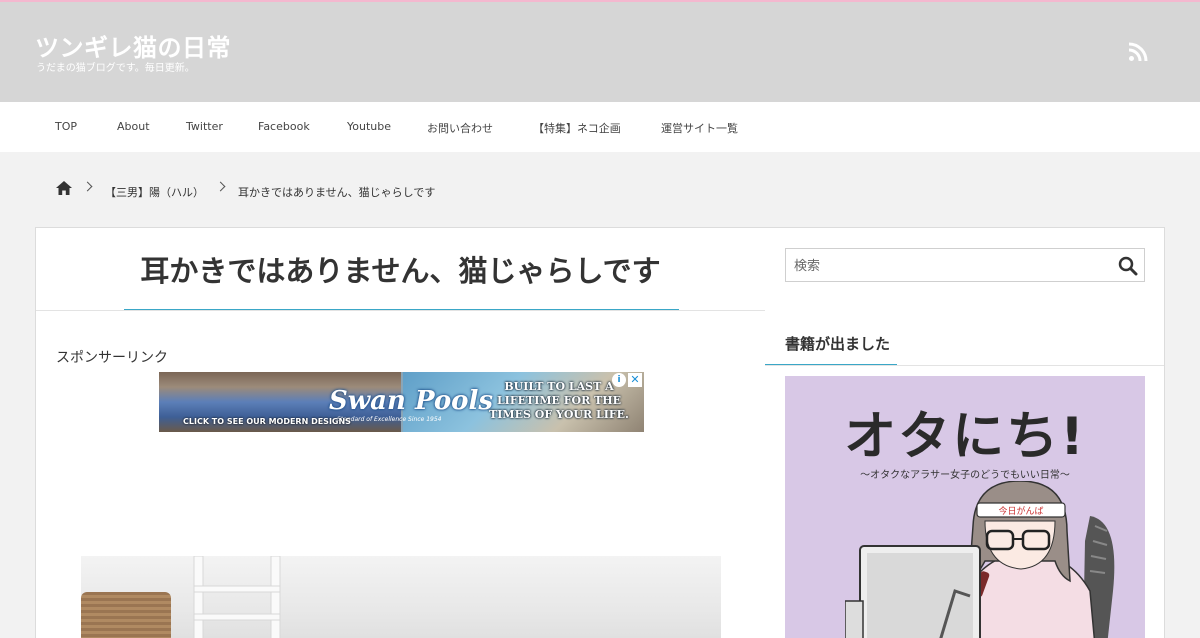  I want to click on chair-shape, so click(237, 597).